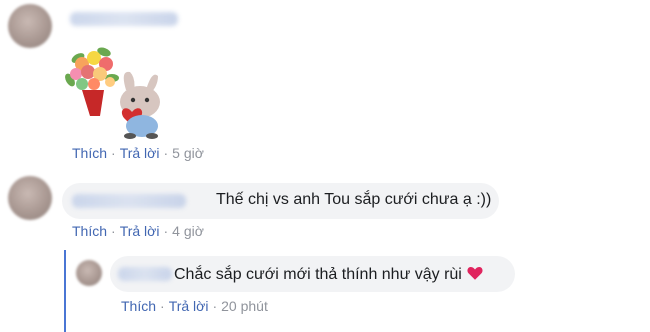 This screenshot has width=650, height=332. I want to click on heart-icon, so click(475, 273).